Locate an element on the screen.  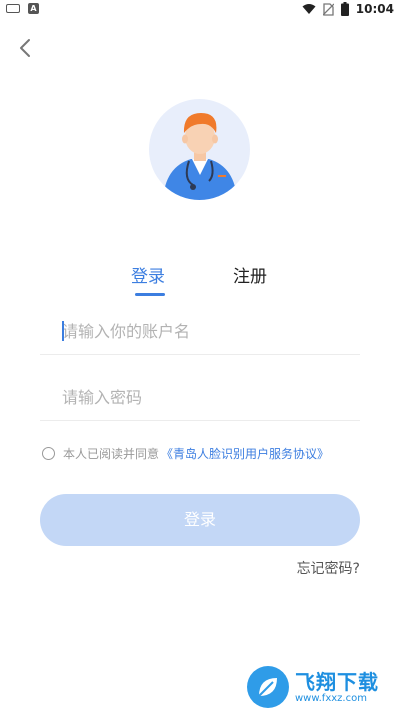
agreement-text: 本人已阅读并同意 is located at coordinates (111, 453).